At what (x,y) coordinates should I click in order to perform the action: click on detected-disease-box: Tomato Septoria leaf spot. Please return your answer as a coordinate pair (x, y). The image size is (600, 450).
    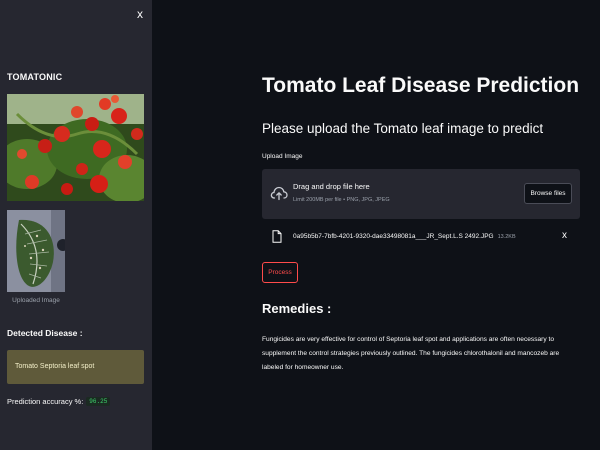
    Looking at the image, I should click on (75, 367).